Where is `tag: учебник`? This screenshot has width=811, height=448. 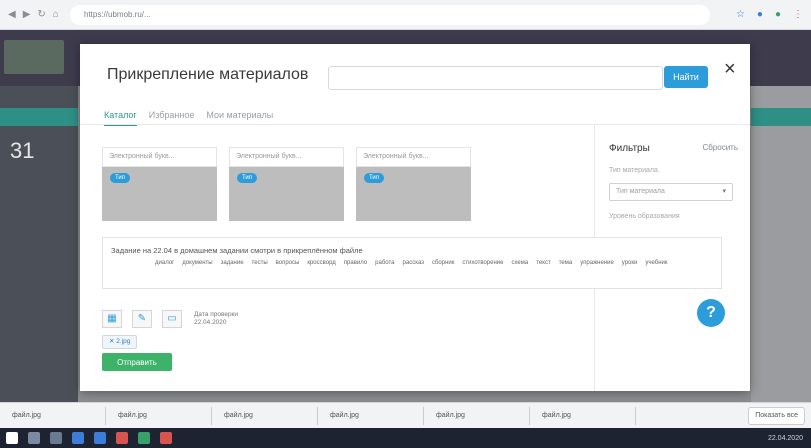
tag: учебник is located at coordinates (656, 263).